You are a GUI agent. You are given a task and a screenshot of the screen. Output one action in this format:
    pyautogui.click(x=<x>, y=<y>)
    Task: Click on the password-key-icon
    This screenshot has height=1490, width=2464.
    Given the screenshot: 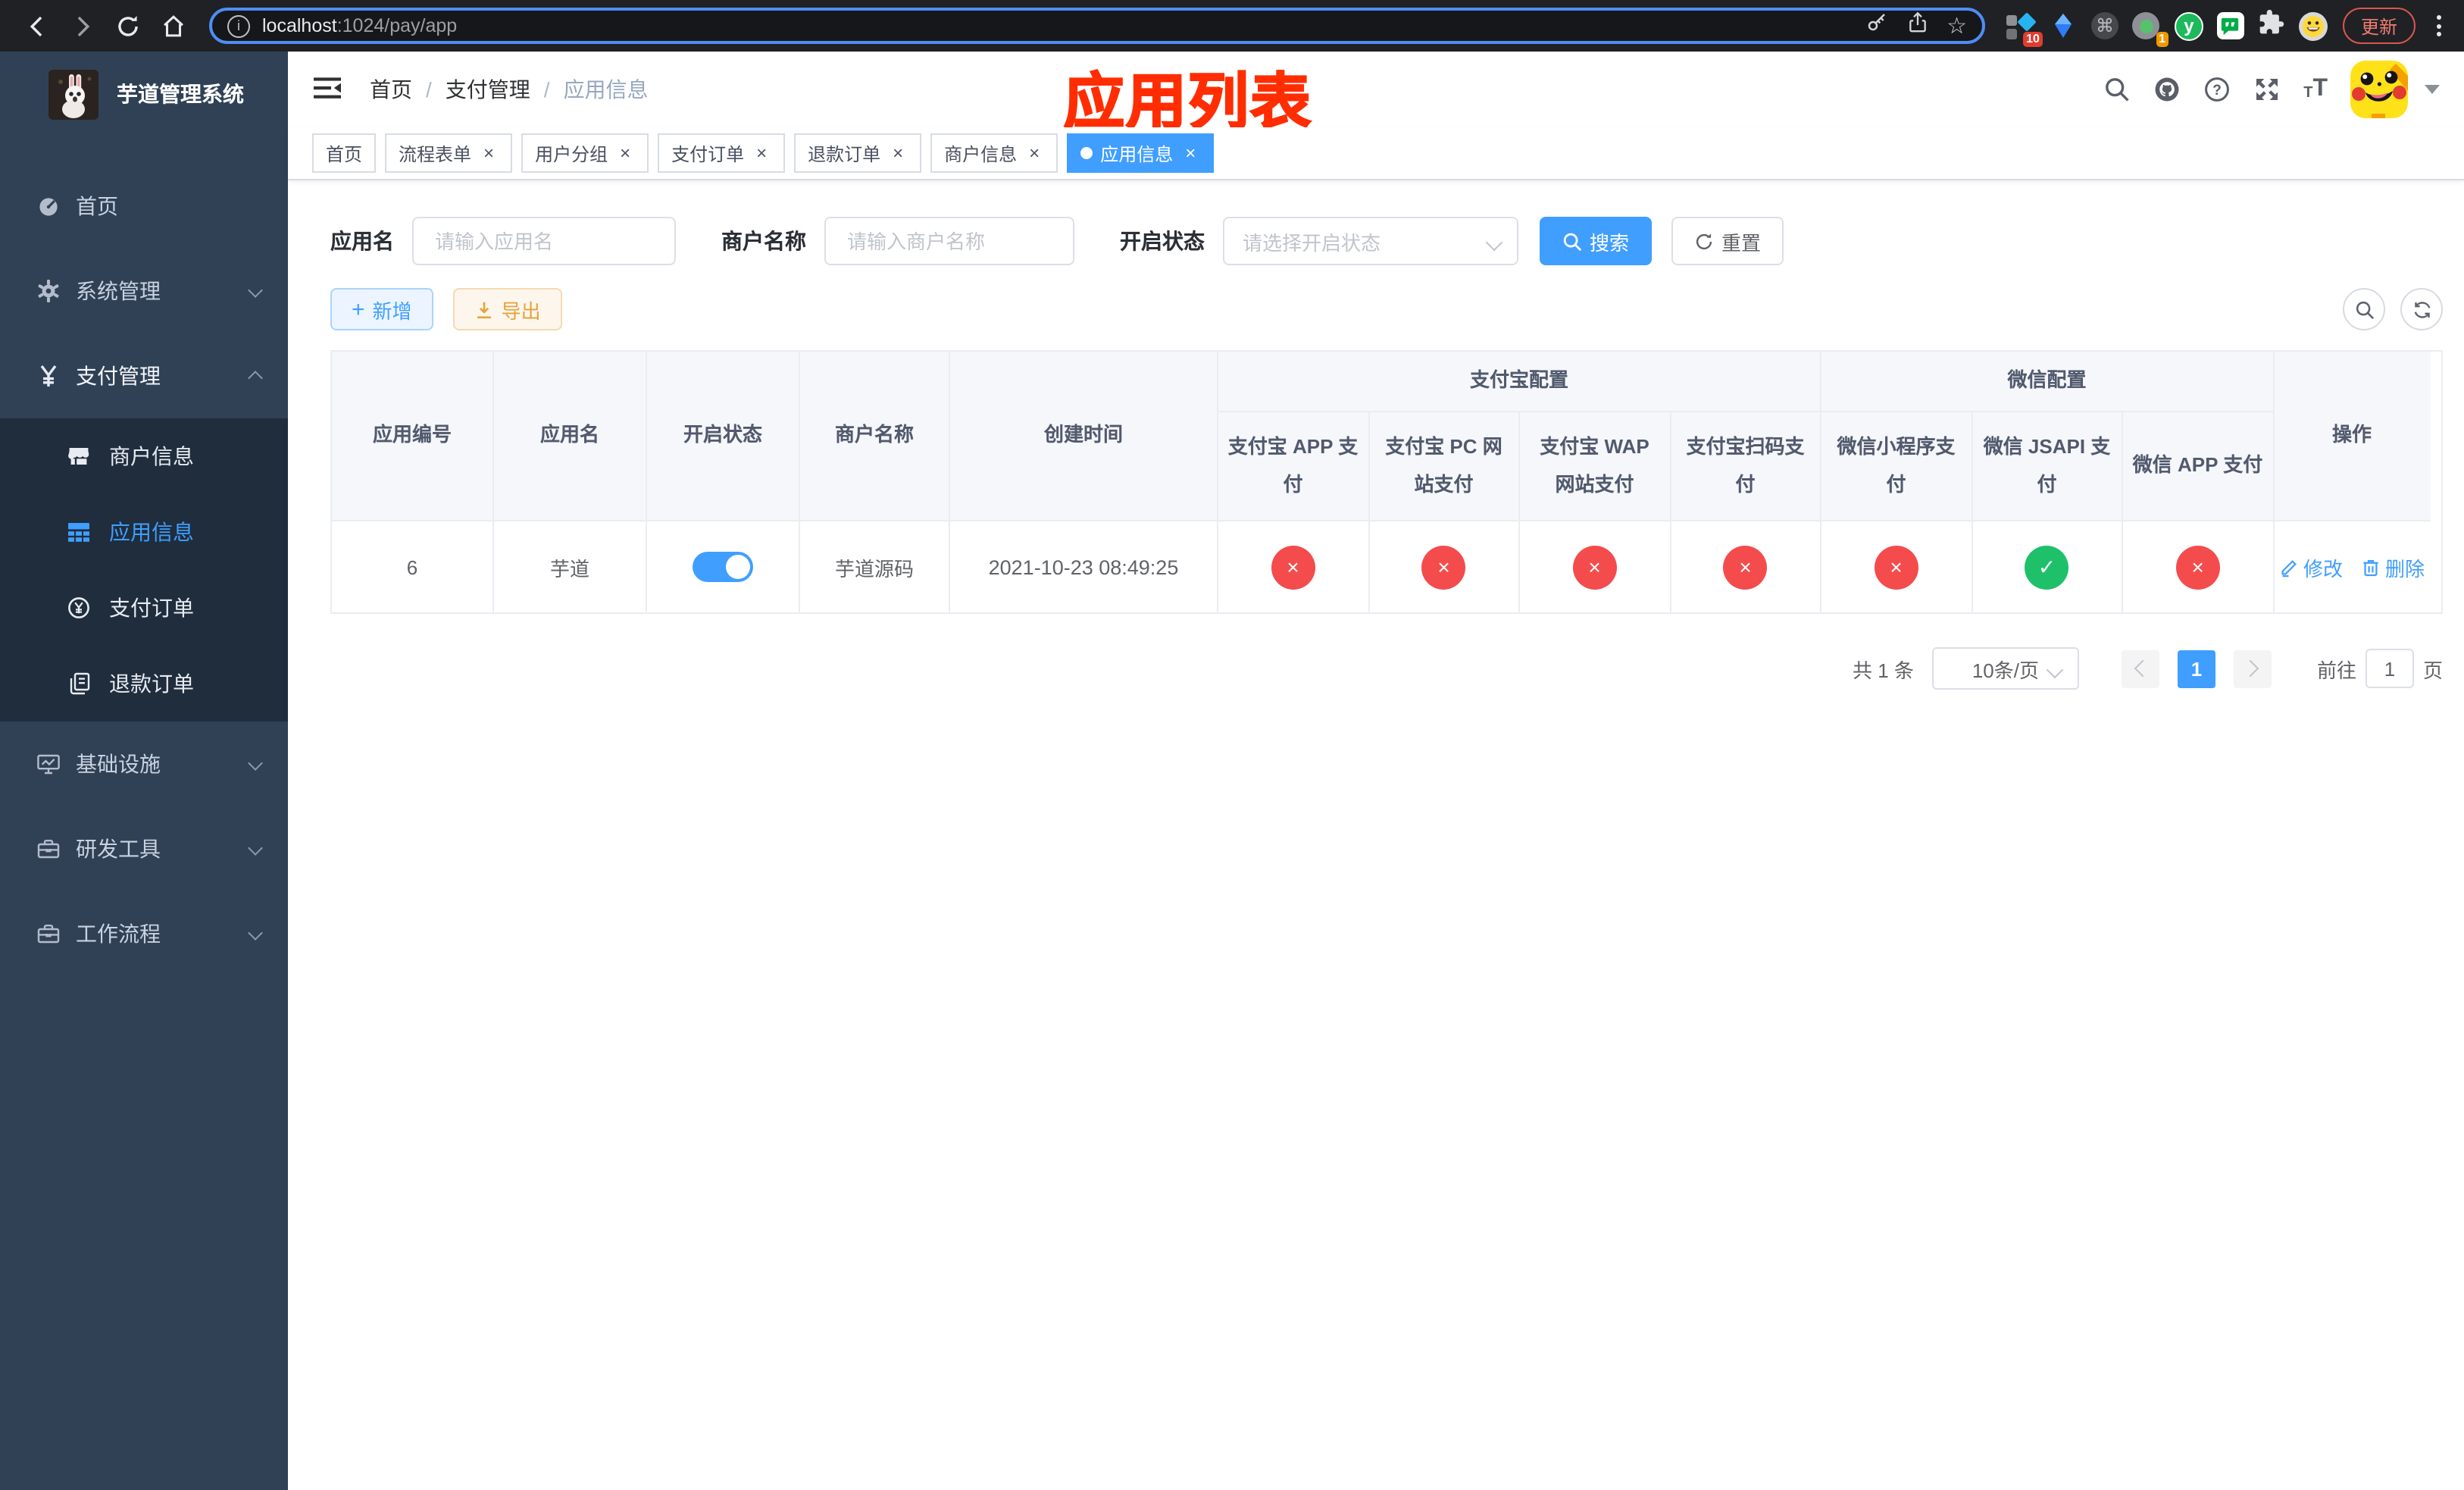 What is the action you would take?
    pyautogui.click(x=1876, y=26)
    